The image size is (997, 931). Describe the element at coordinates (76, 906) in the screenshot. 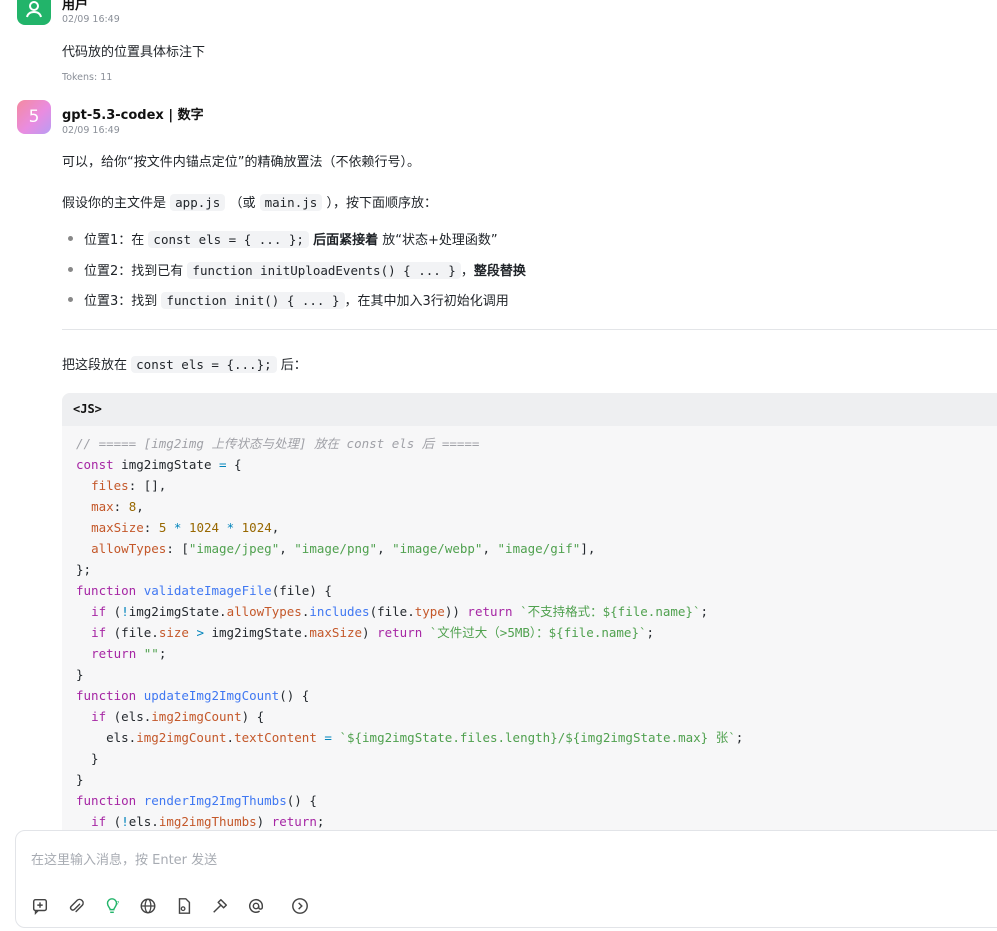

I see `attach-icon` at that location.